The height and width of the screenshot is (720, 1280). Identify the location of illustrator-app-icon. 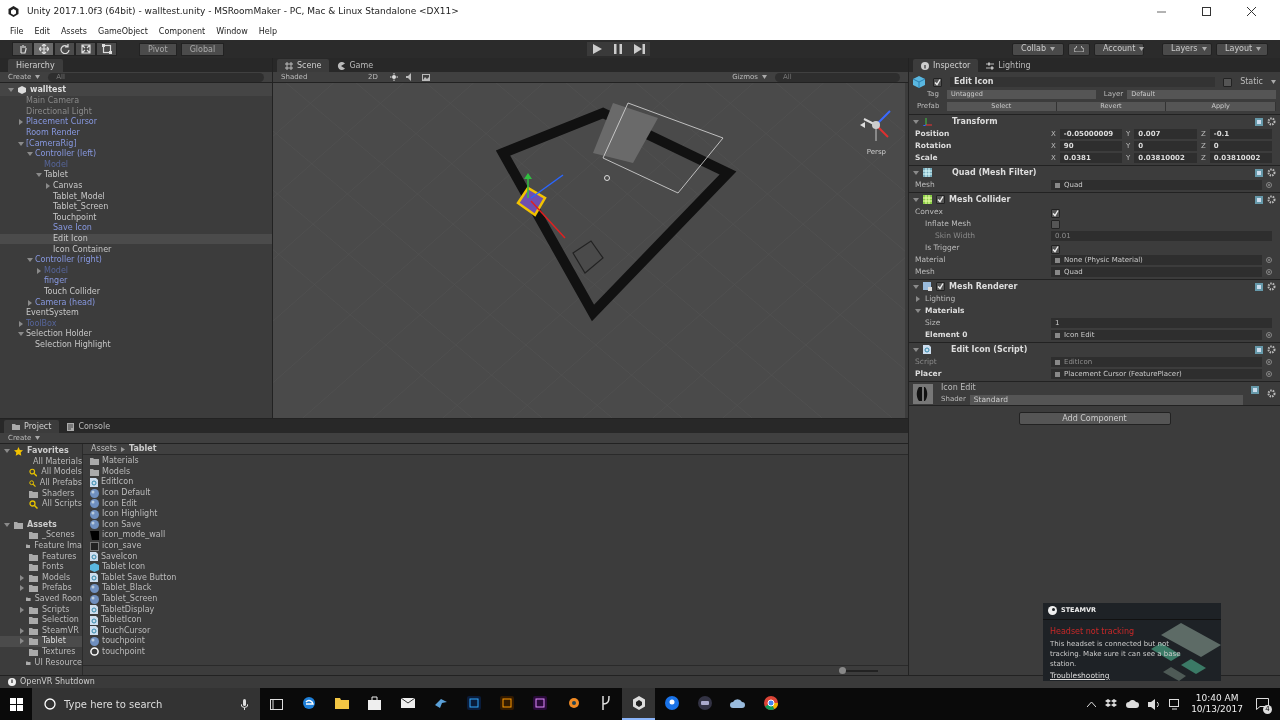
(506, 703).